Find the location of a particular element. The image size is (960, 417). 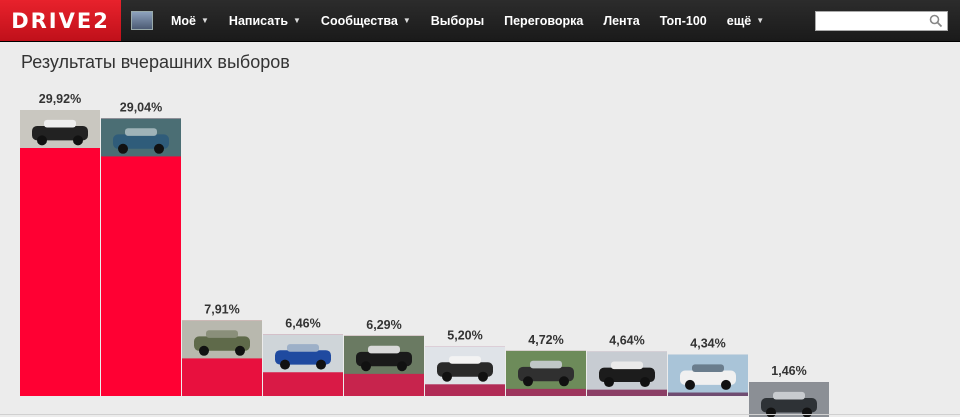

chart-bar-group: 4,34% is located at coordinates (708, 366).